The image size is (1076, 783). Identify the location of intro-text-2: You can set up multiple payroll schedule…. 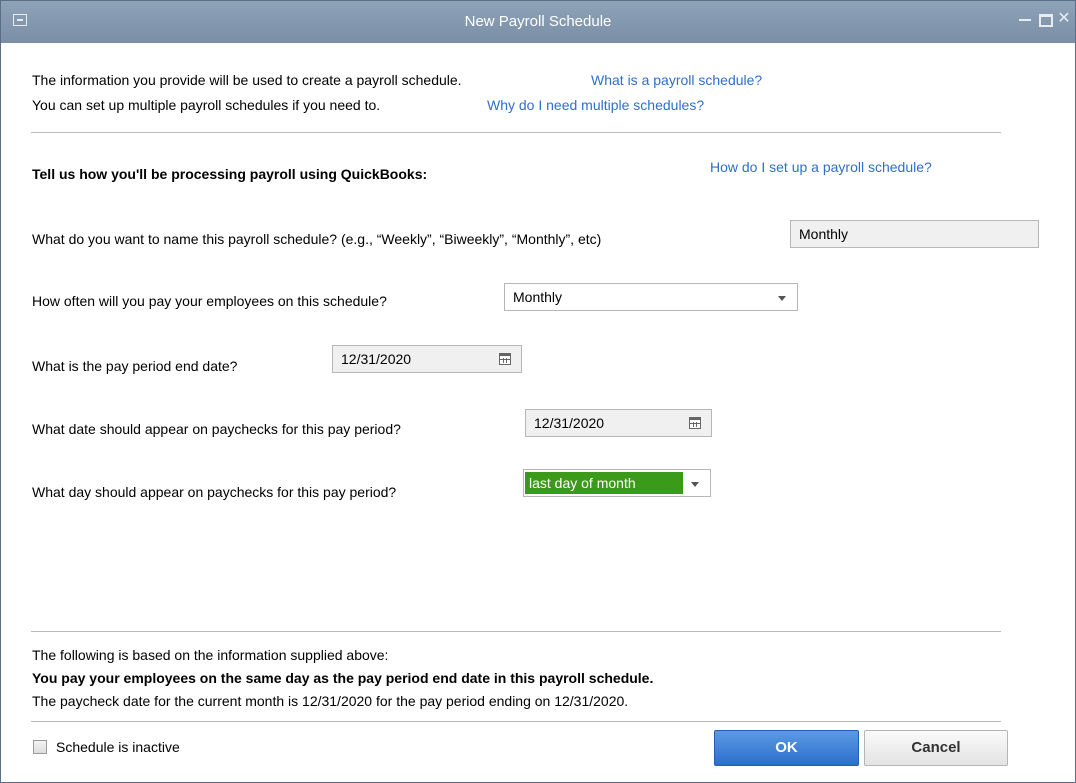
(206, 105).